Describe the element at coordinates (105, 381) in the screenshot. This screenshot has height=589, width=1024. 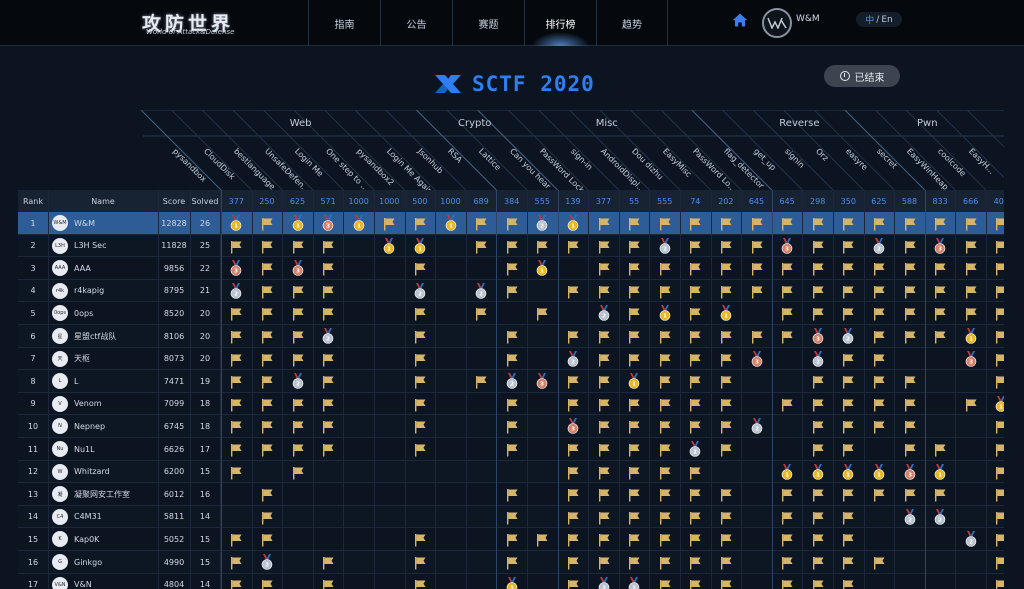
I see `team-name-cell: LL` at that location.